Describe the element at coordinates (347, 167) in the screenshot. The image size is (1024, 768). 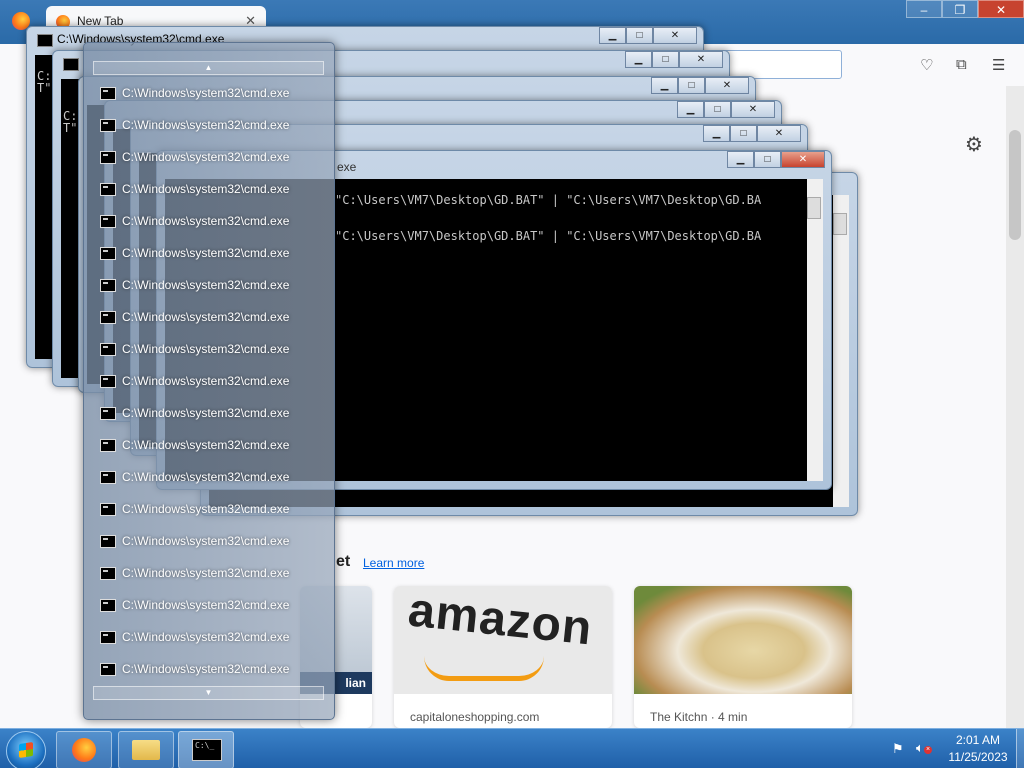
I see `window-title: exe` at that location.